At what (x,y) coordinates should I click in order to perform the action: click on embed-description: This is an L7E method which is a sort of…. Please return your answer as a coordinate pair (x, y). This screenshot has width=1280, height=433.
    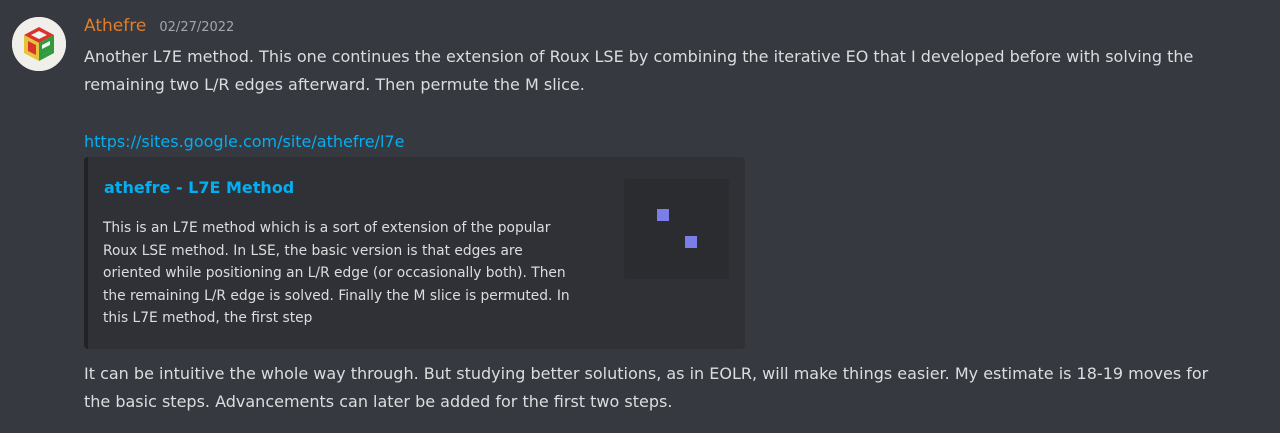
    Looking at the image, I should click on (353, 273).